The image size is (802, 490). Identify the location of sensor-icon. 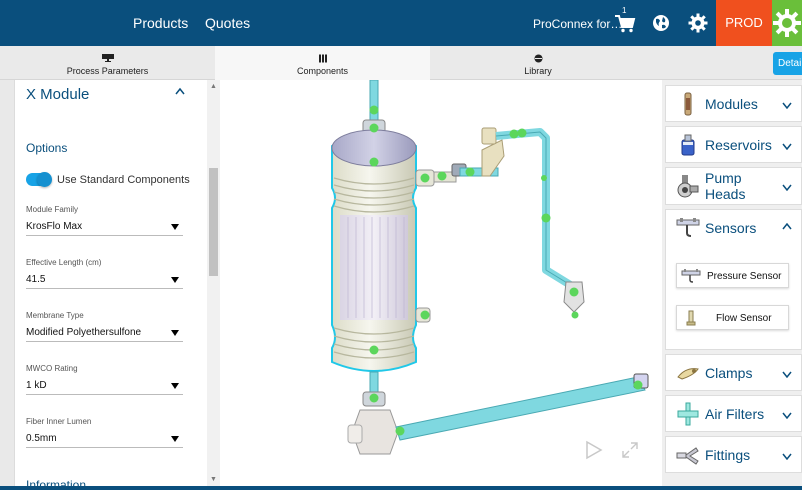
(688, 227).